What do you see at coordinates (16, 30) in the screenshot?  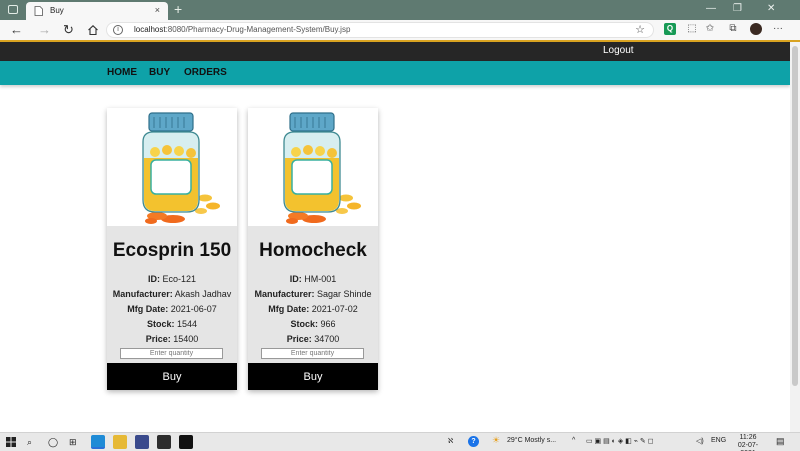 I see `back-icon: ←` at bounding box center [16, 30].